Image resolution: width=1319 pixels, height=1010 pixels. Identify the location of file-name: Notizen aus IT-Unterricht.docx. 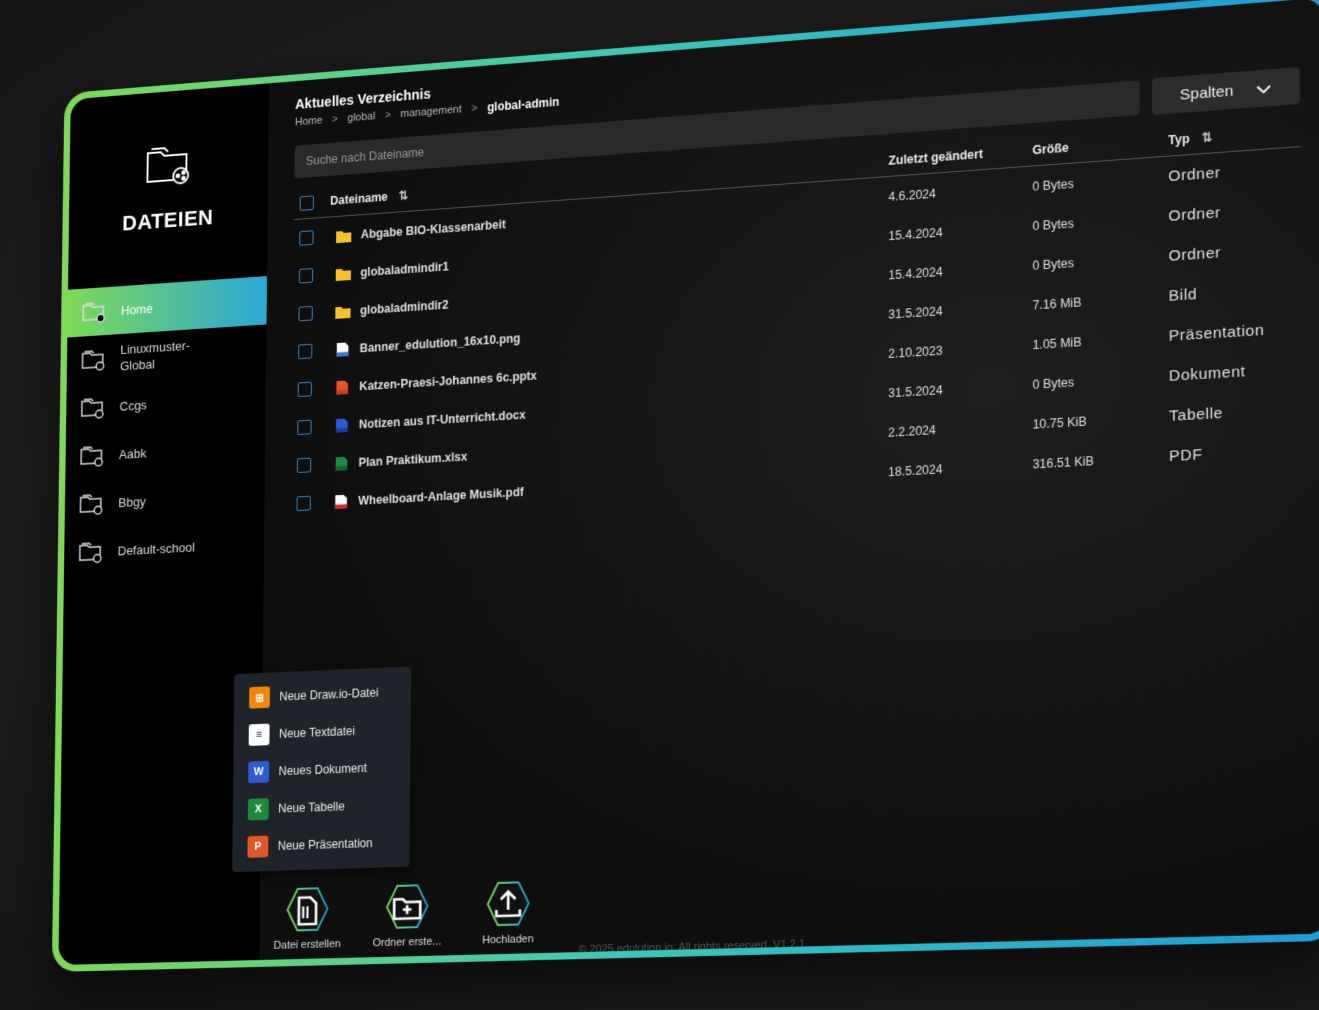
(442, 420).